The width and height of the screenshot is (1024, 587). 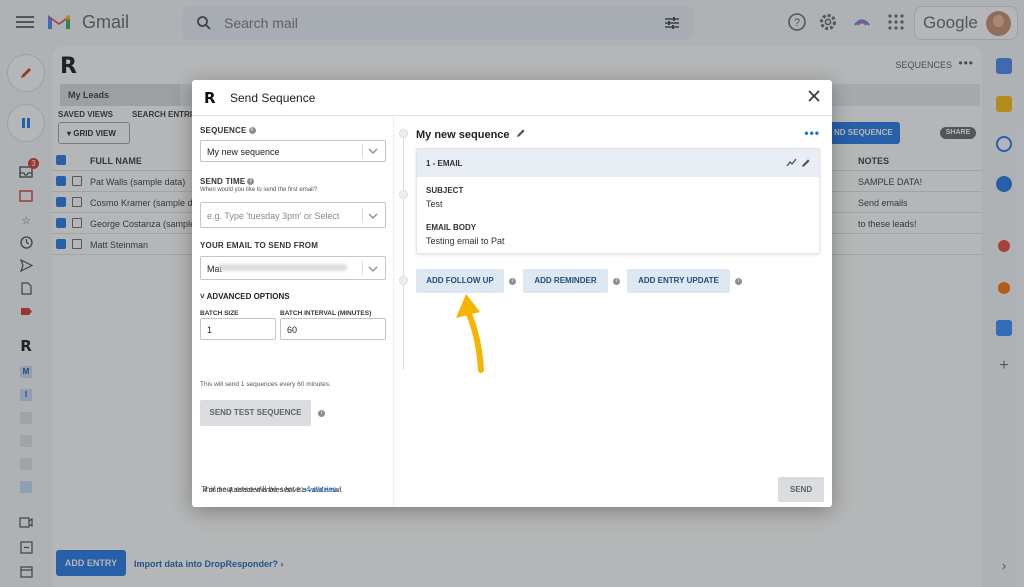 What do you see at coordinates (814, 96) in the screenshot?
I see `close-icon` at bounding box center [814, 96].